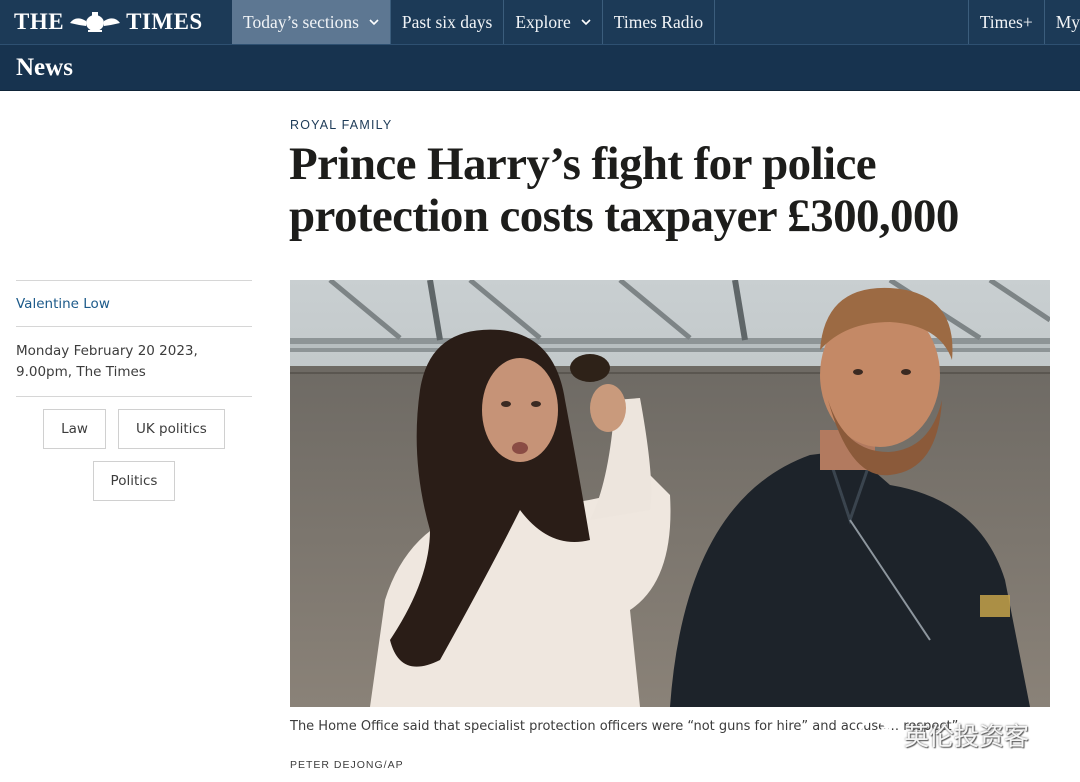 Image resolution: width=1080 pixels, height=782 pixels. Describe the element at coordinates (1067, 21) in the screenshot. I see `nav-label: My` at that location.